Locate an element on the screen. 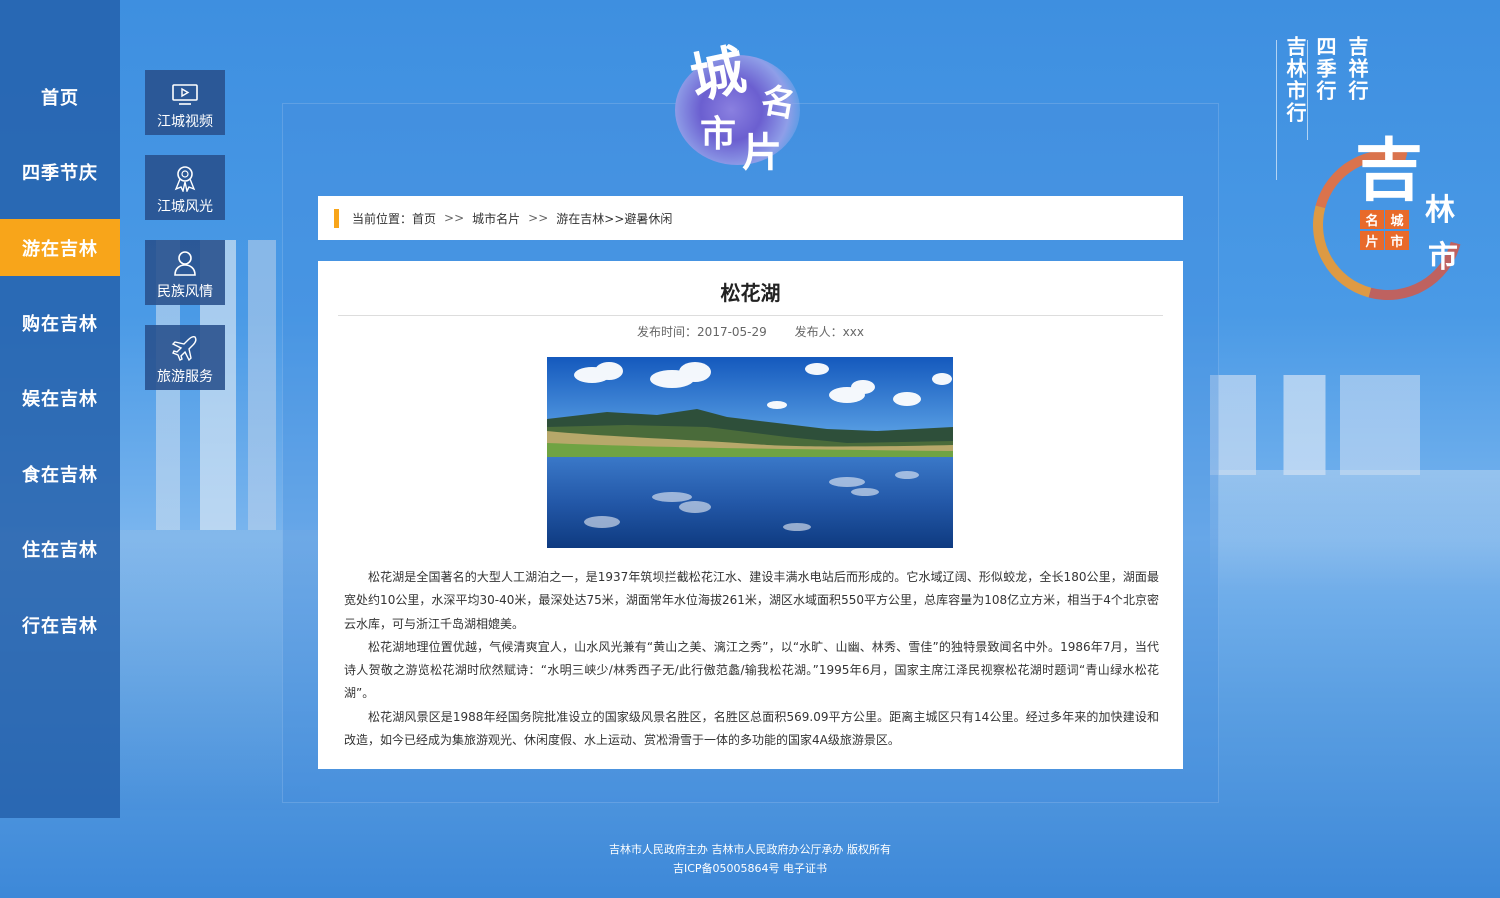  nav-item-travel: 行在吉林 is located at coordinates (60, 624).